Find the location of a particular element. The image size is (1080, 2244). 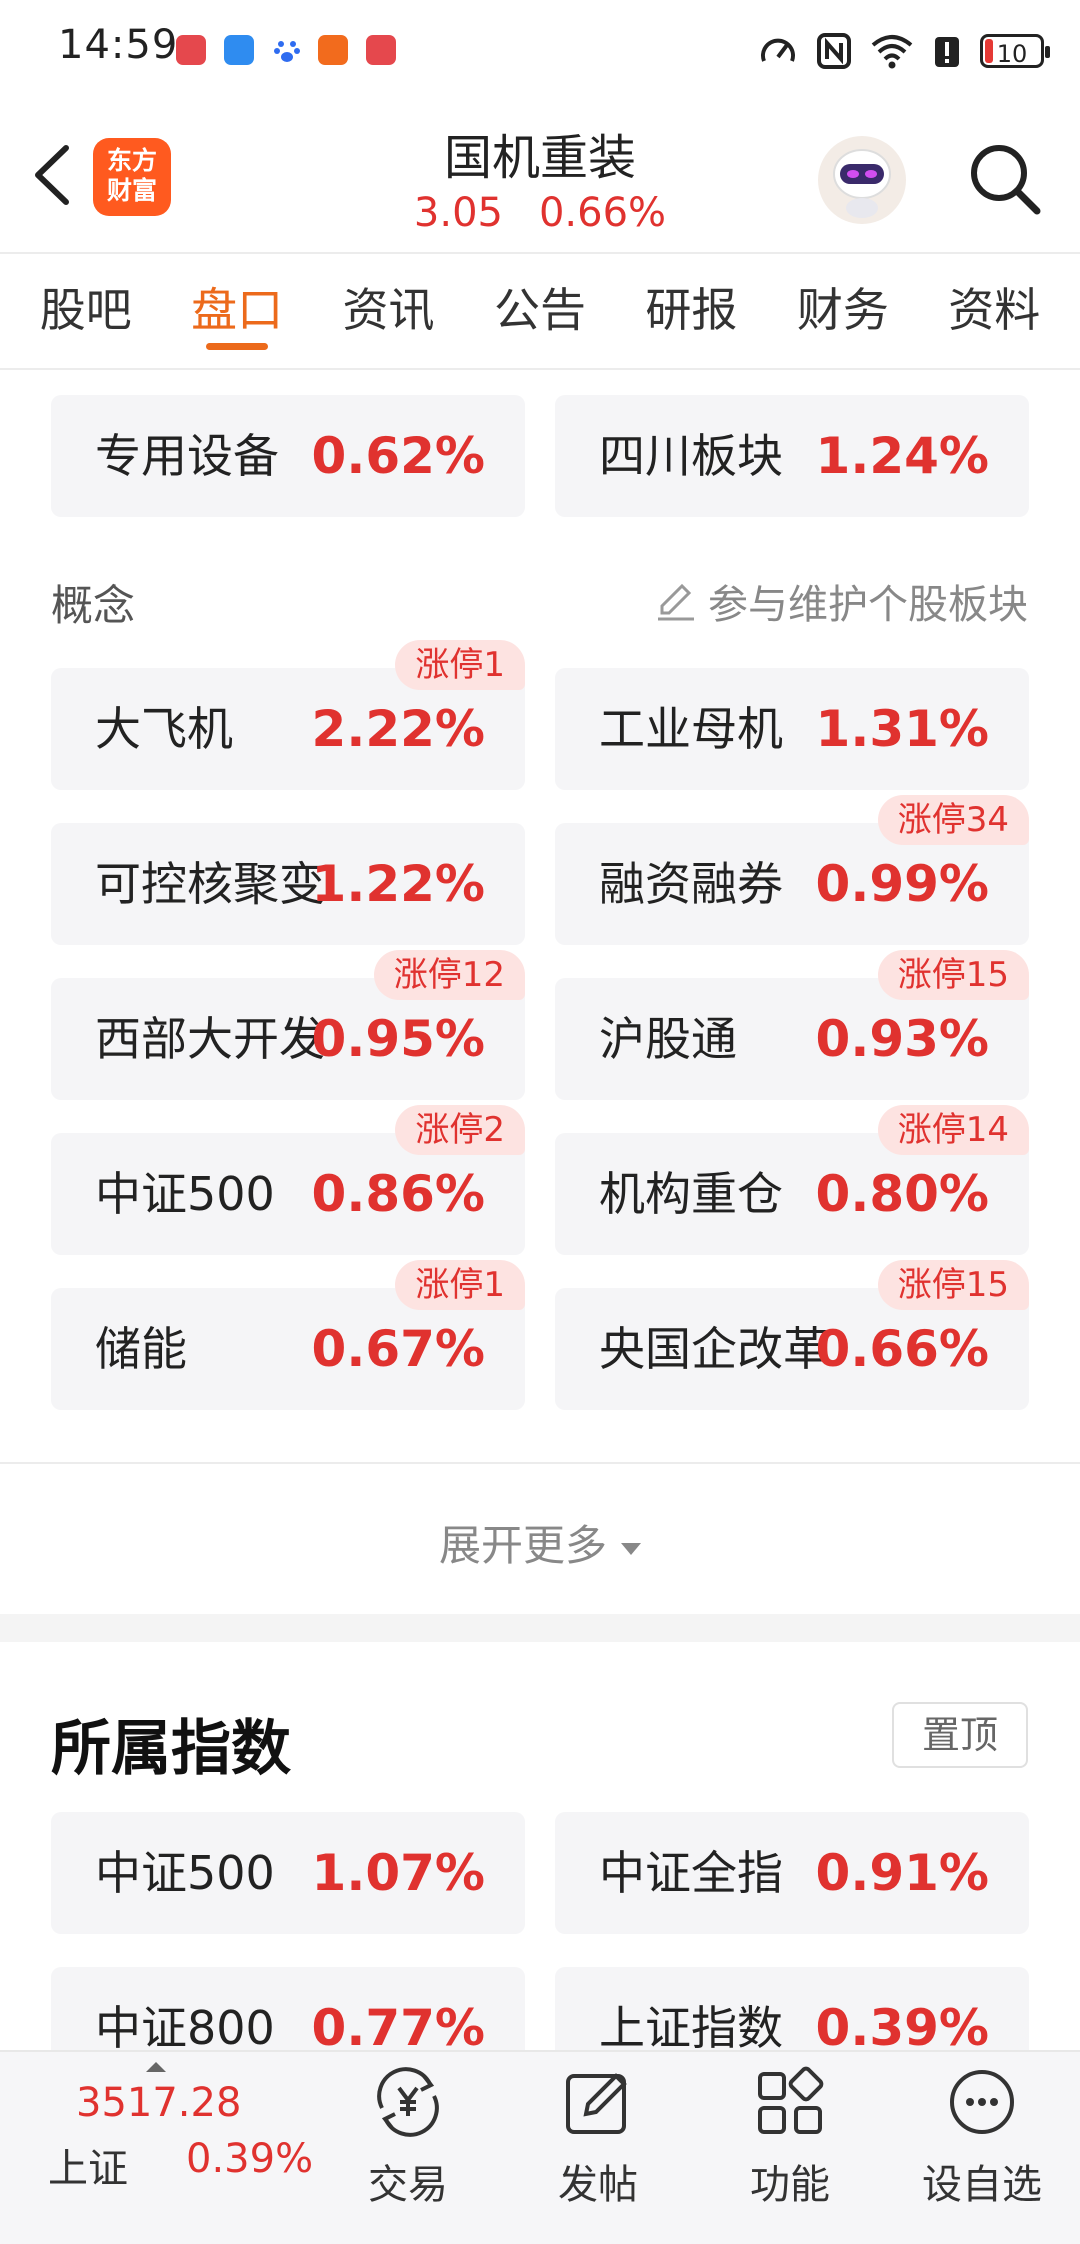

concept-section-label: 概念 is located at coordinates (93, 605).